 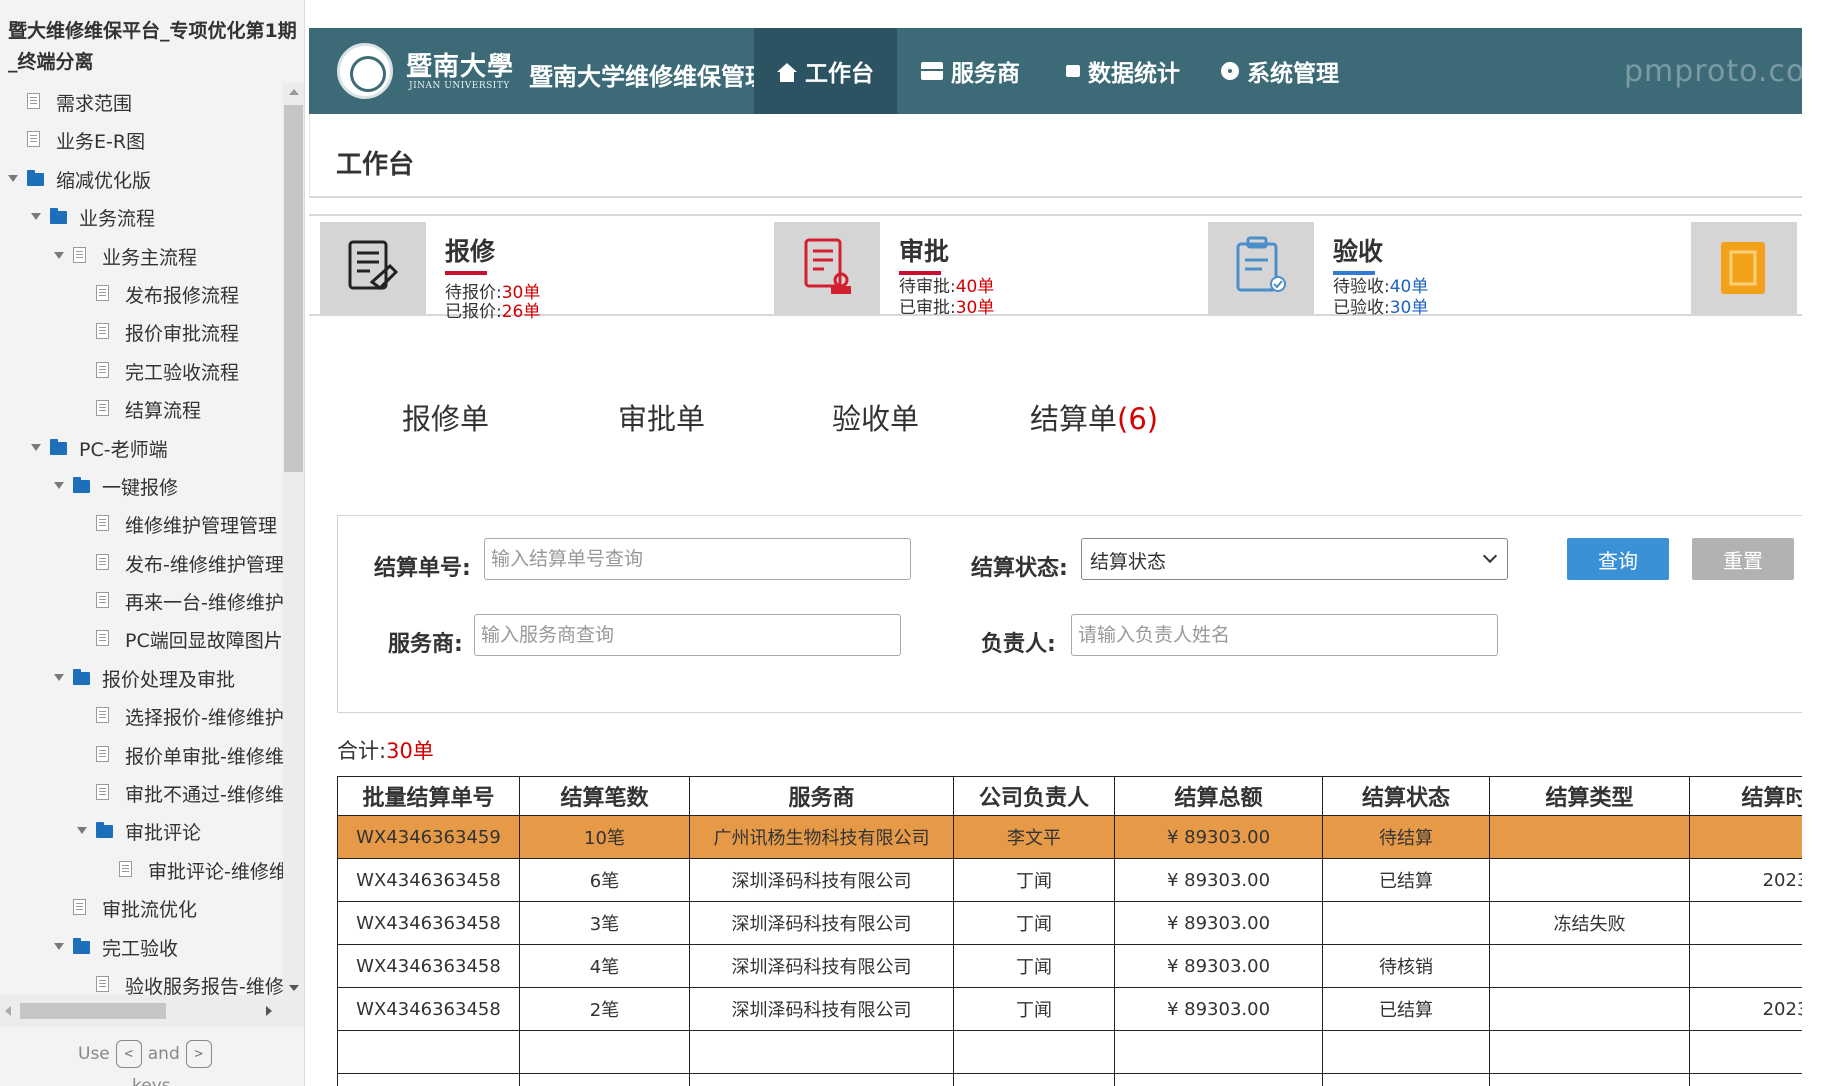 I want to click on scroll-left-arrow-icon, so click(x=8, y=1011).